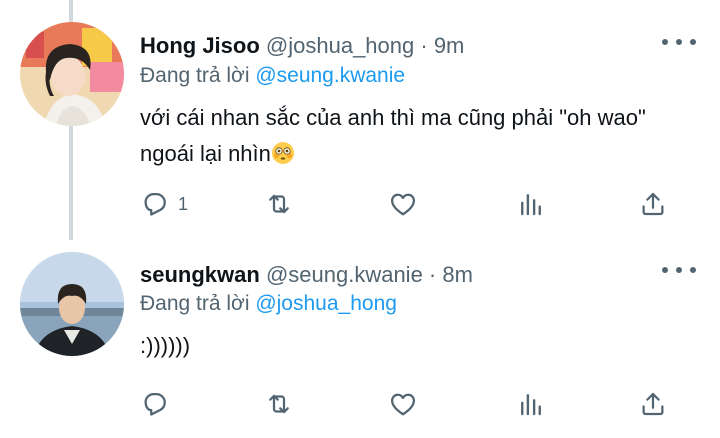 The height and width of the screenshot is (438, 720). Describe the element at coordinates (72, 304) in the screenshot. I see `avatar-seungkwan` at that location.